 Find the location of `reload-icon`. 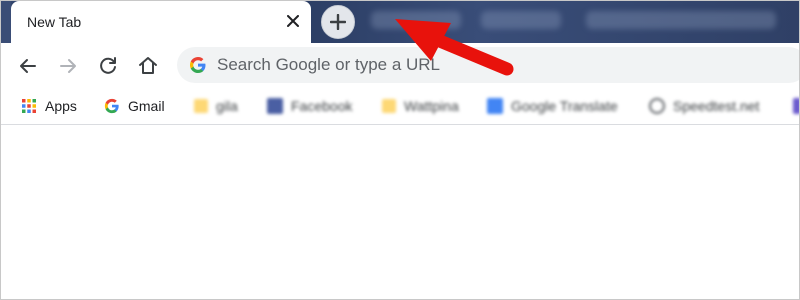

reload-icon is located at coordinates (108, 65).